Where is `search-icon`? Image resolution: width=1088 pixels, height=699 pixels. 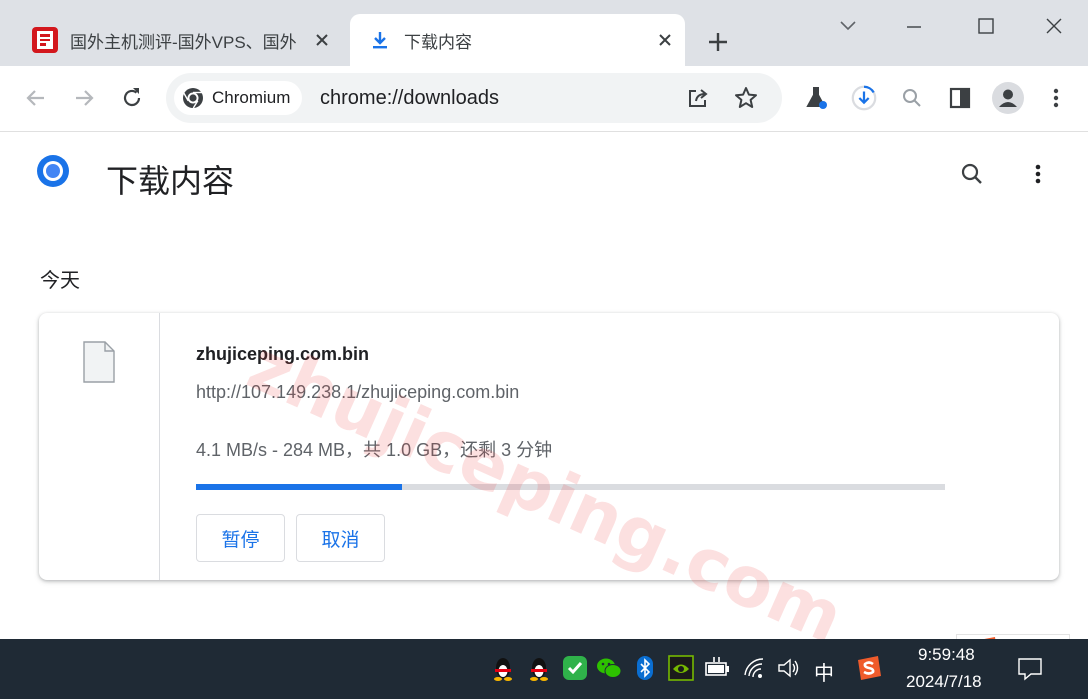
search-icon is located at coordinates (972, 174).